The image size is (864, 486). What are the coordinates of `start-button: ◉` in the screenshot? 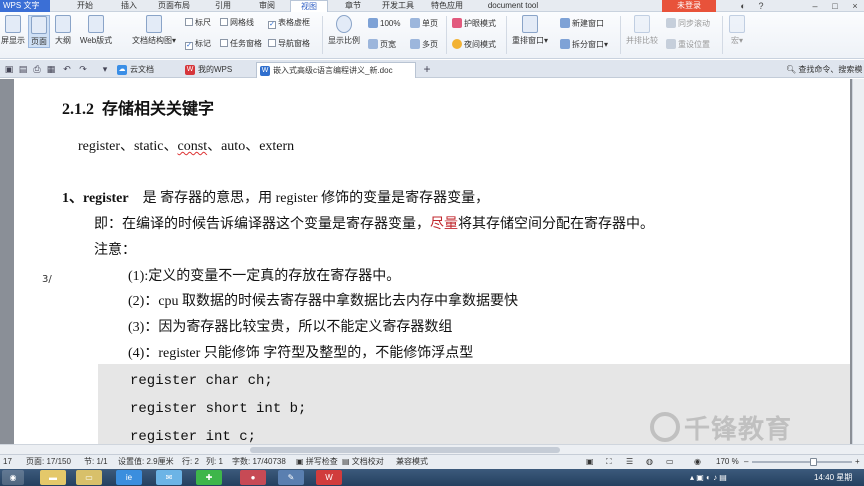 It's located at (13, 477).